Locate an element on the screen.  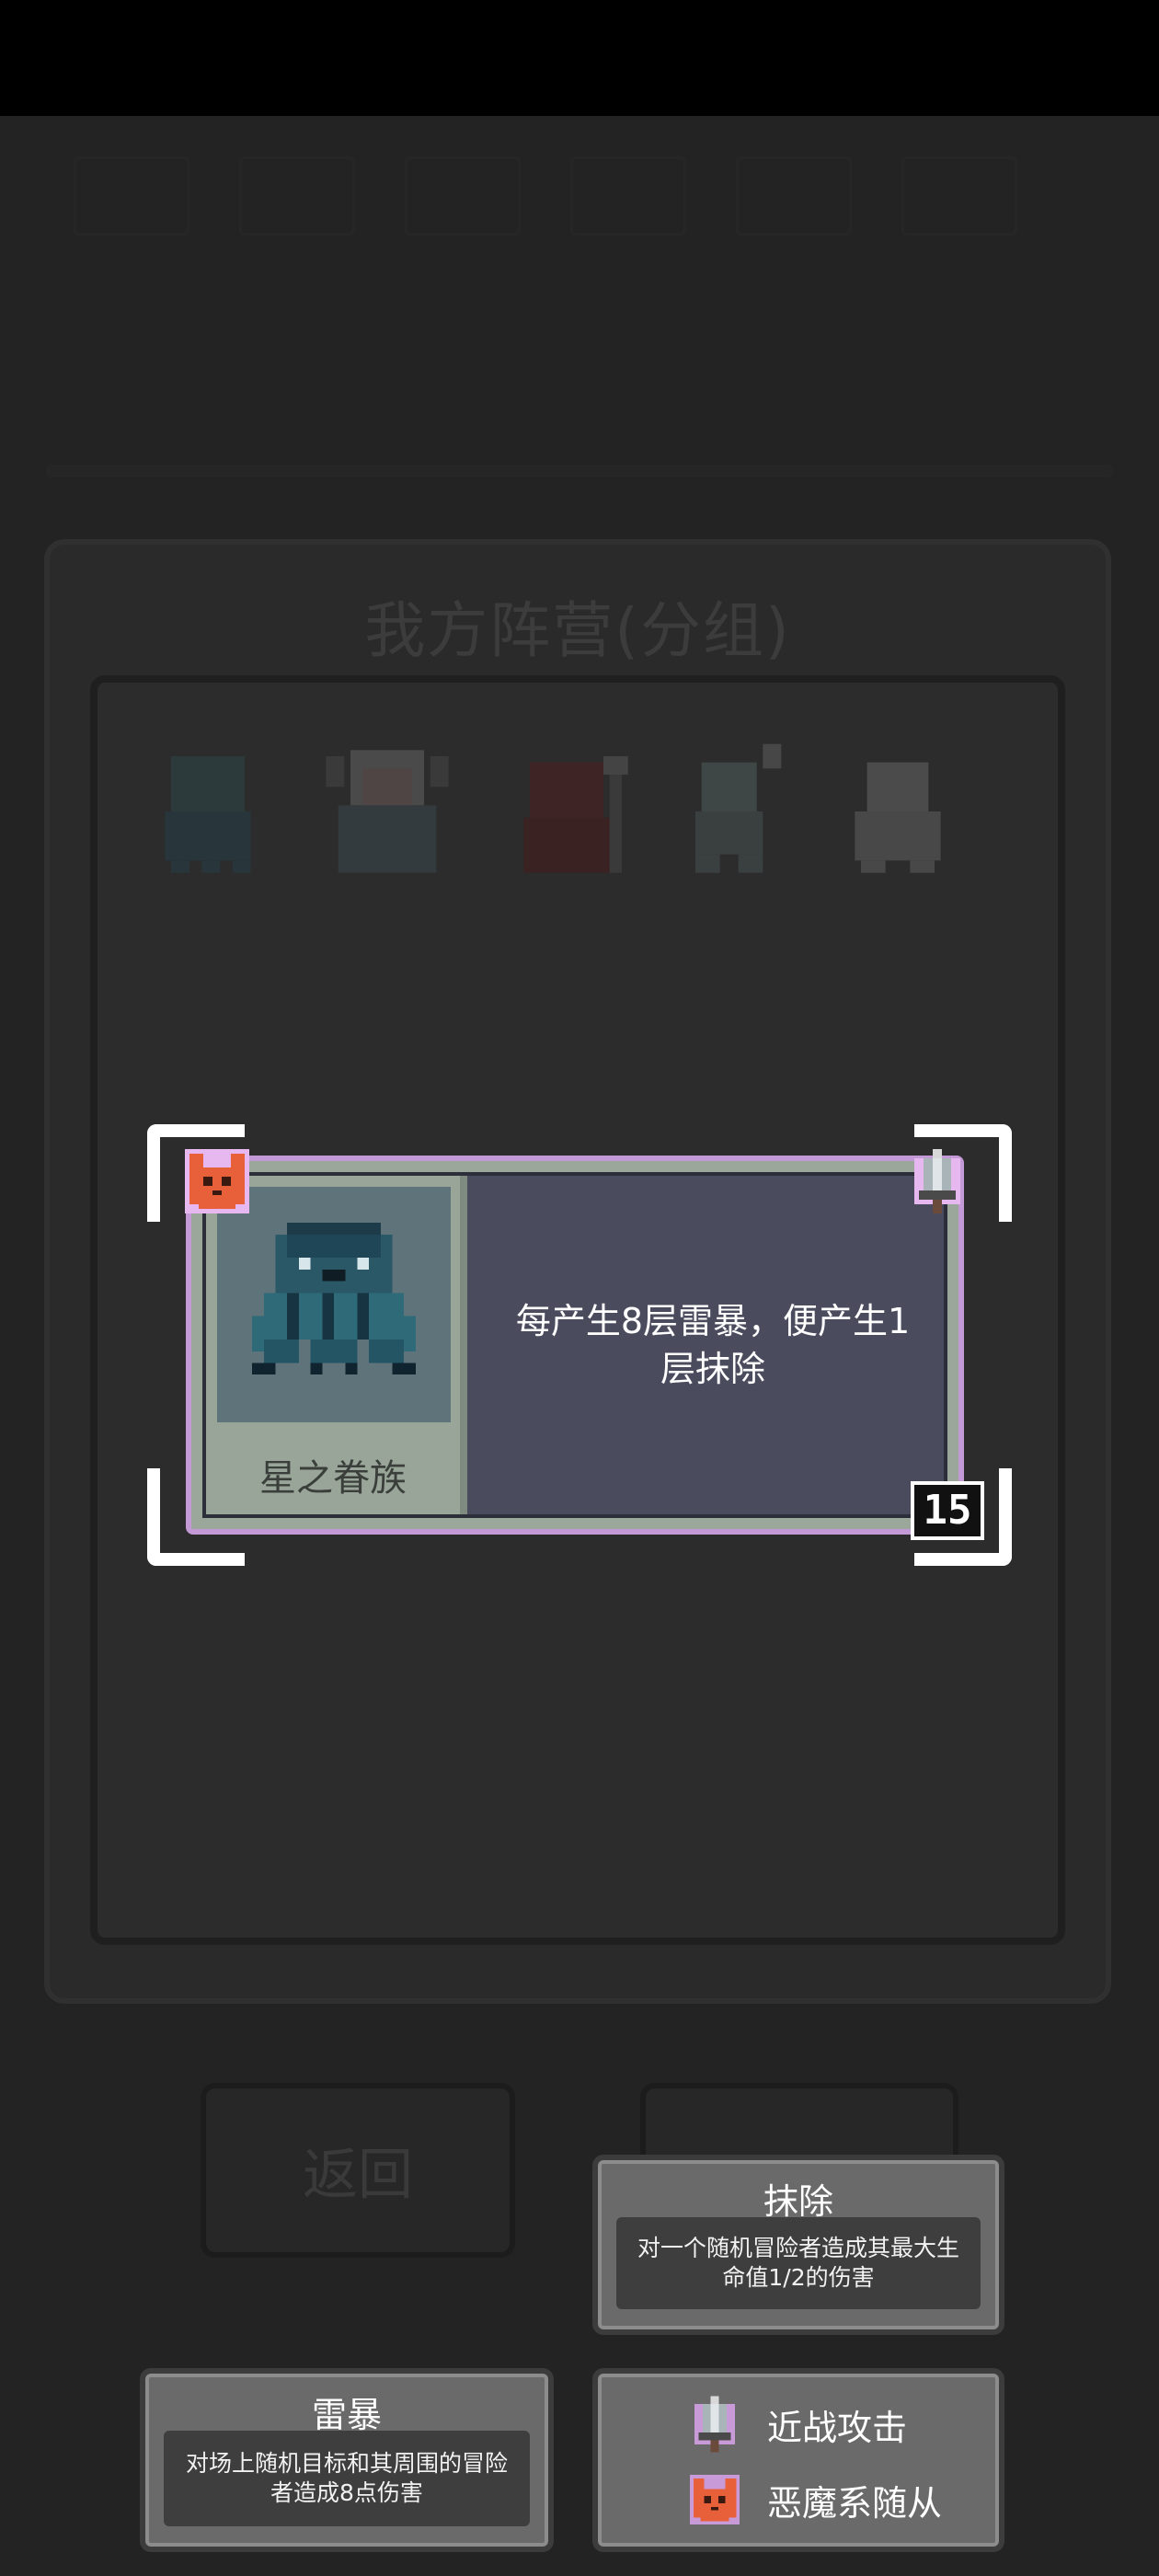
minion-slot-white-beast is located at coordinates (897, 811).